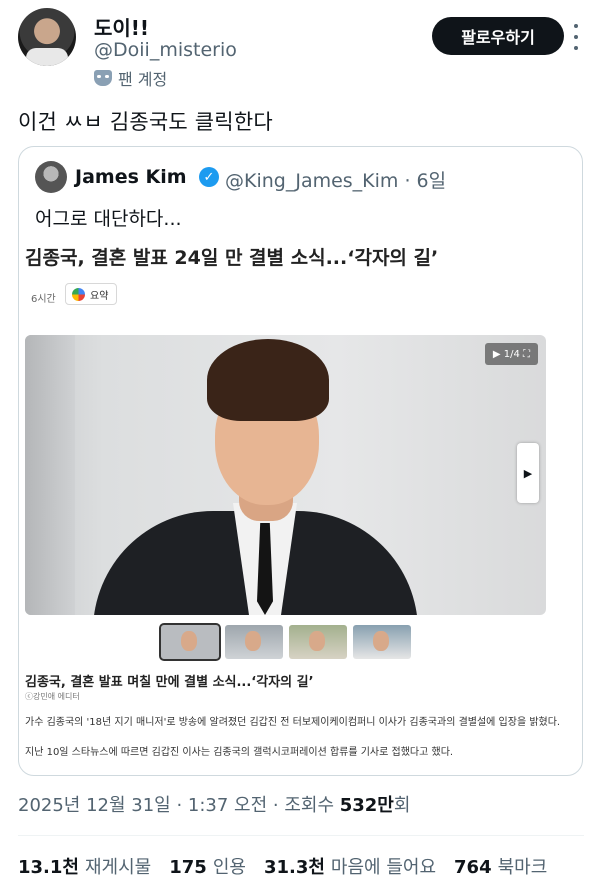 The height and width of the screenshot is (891, 600). Describe the element at coordinates (402, 805) in the screenshot. I see `views-suffix: 회` at that location.